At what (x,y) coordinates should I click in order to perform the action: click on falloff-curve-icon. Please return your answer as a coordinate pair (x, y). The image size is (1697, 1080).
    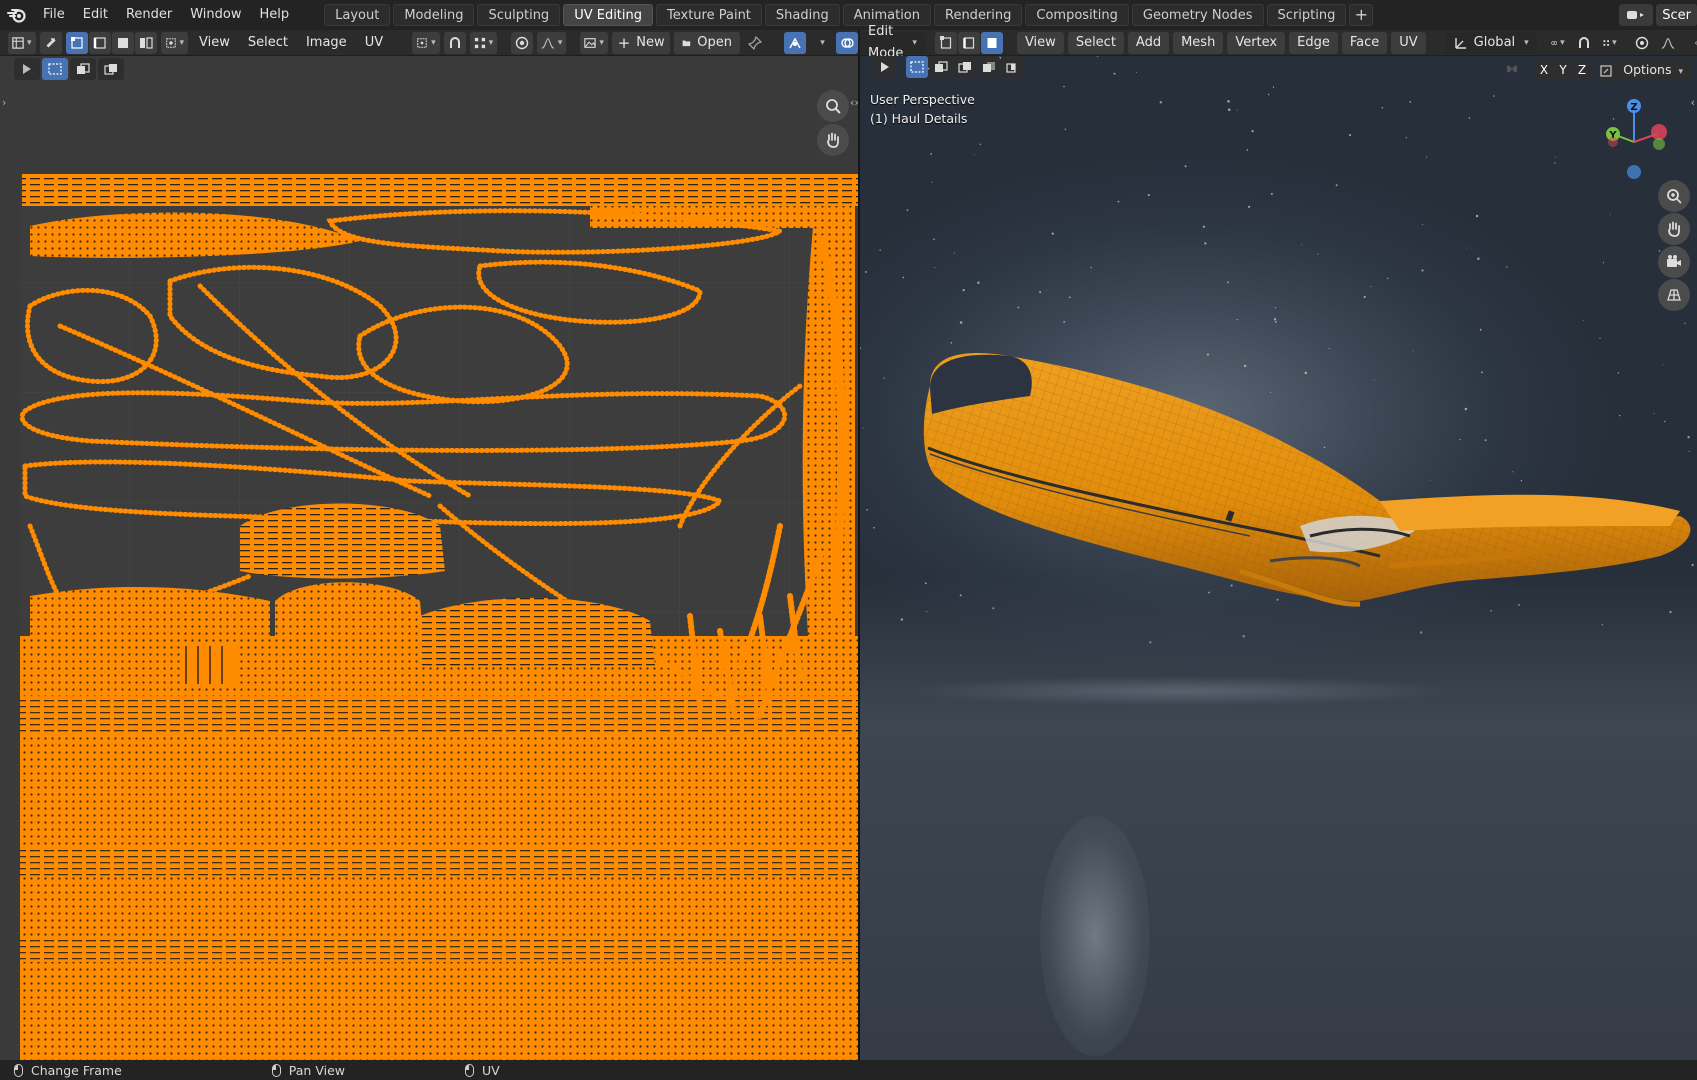
    Looking at the image, I should click on (548, 43).